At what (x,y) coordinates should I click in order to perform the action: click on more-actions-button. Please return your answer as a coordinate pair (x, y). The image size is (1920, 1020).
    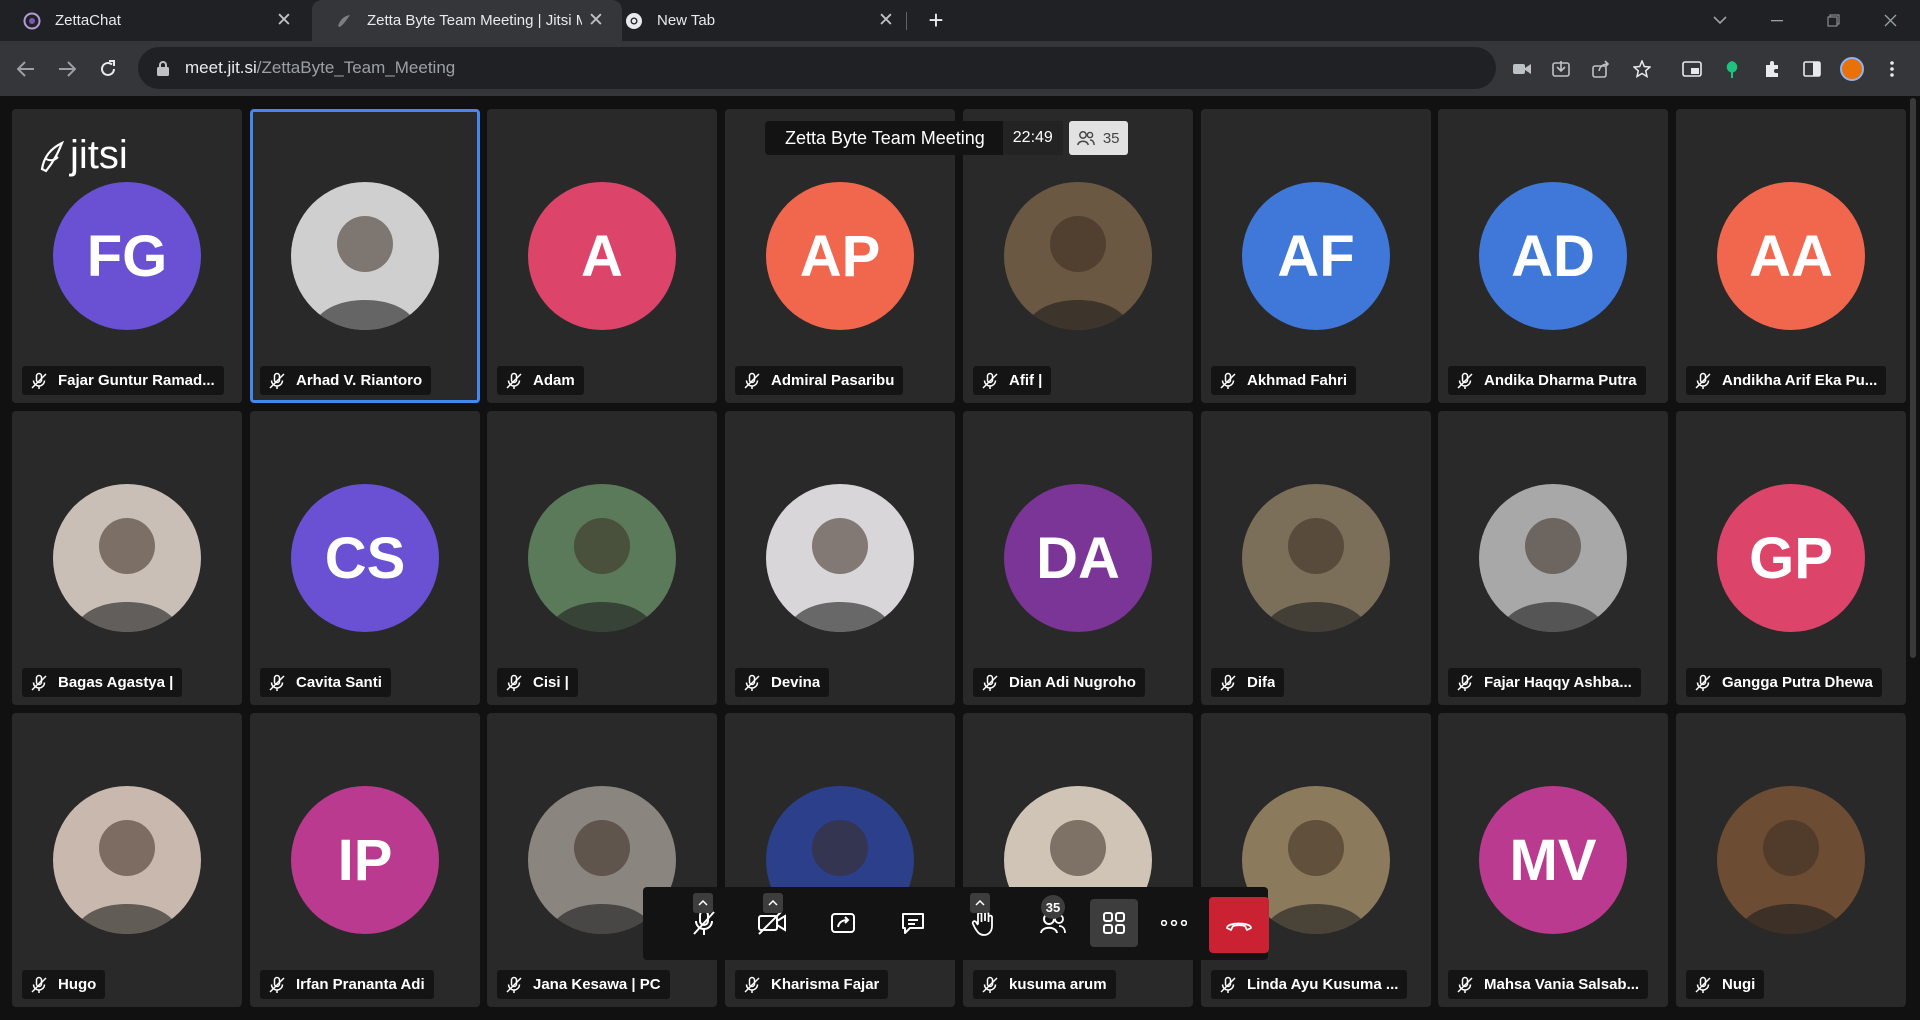
    Looking at the image, I should click on (1174, 923).